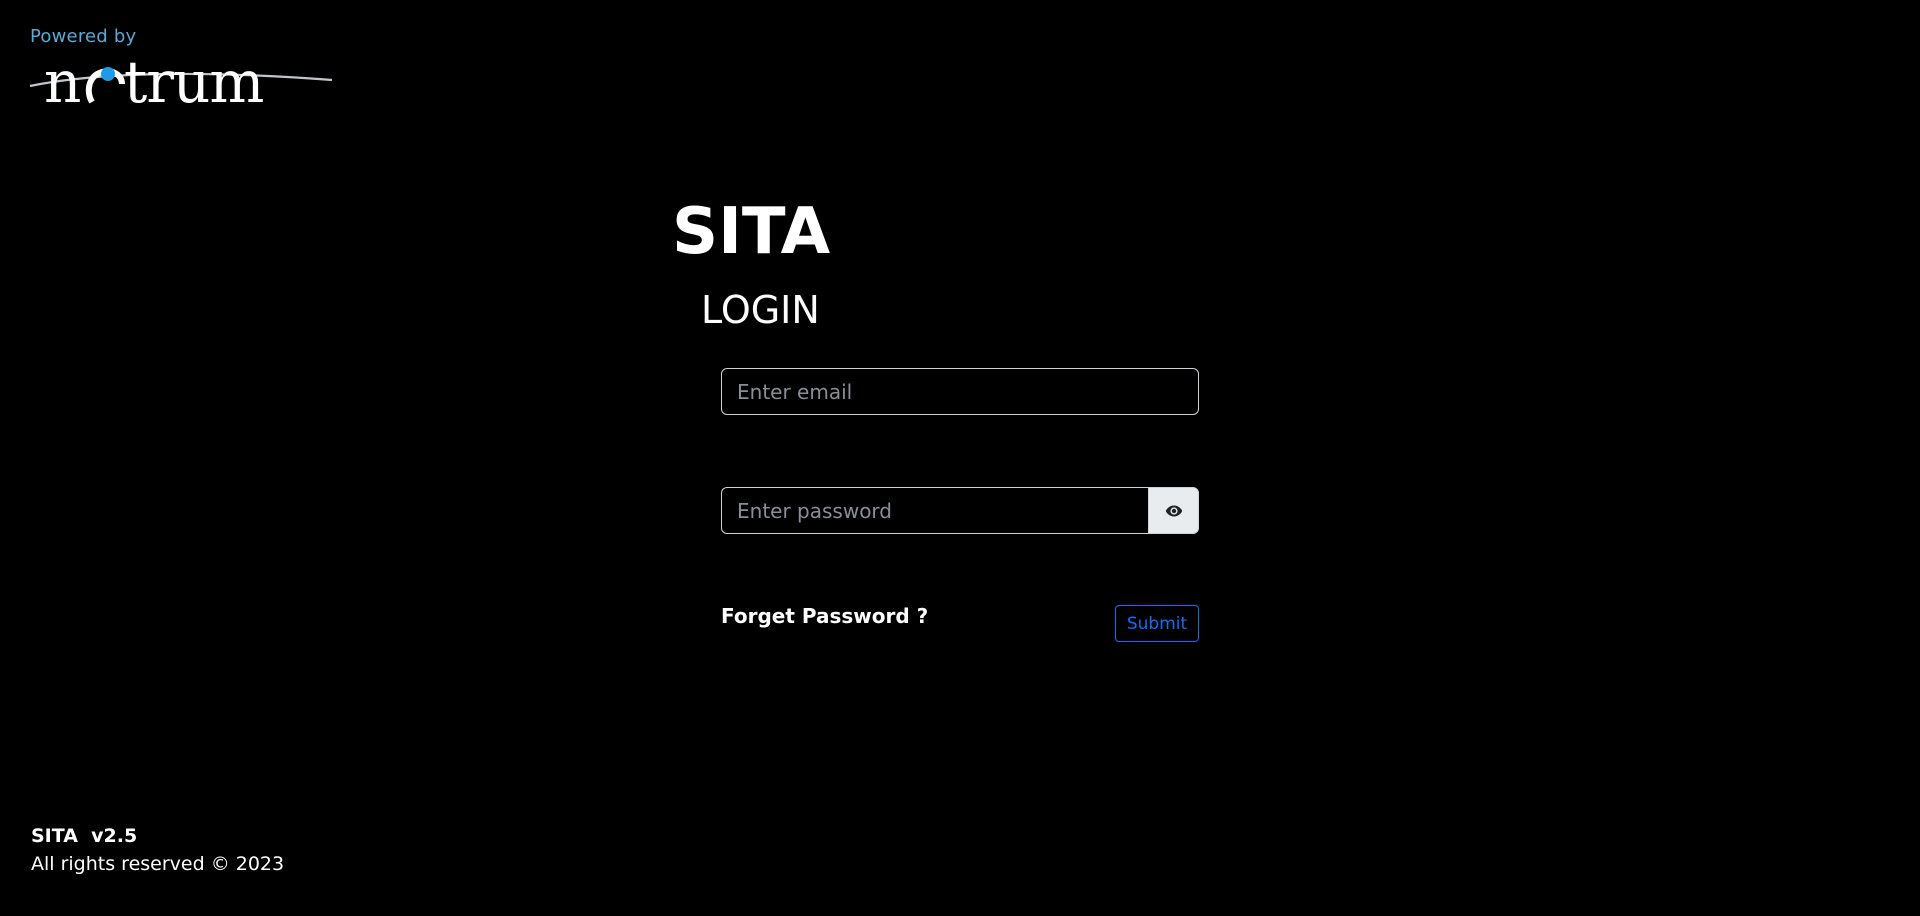 Image resolution: width=1920 pixels, height=916 pixels. Describe the element at coordinates (62, 79) in the screenshot. I see `svg-text: n` at that location.